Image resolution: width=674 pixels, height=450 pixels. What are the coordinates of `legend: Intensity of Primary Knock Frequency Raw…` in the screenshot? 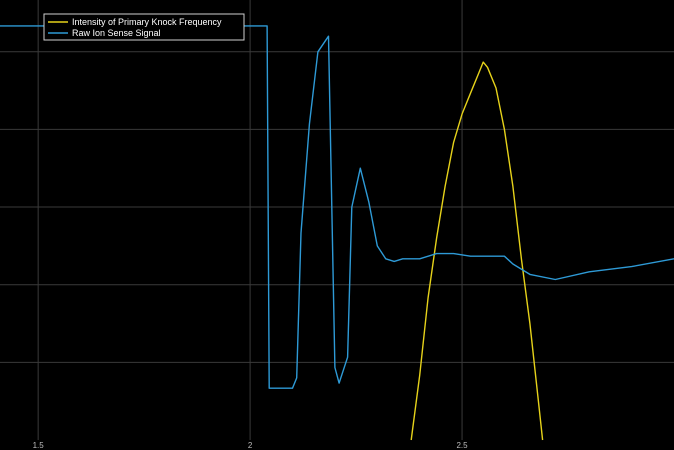 It's located at (144, 27).